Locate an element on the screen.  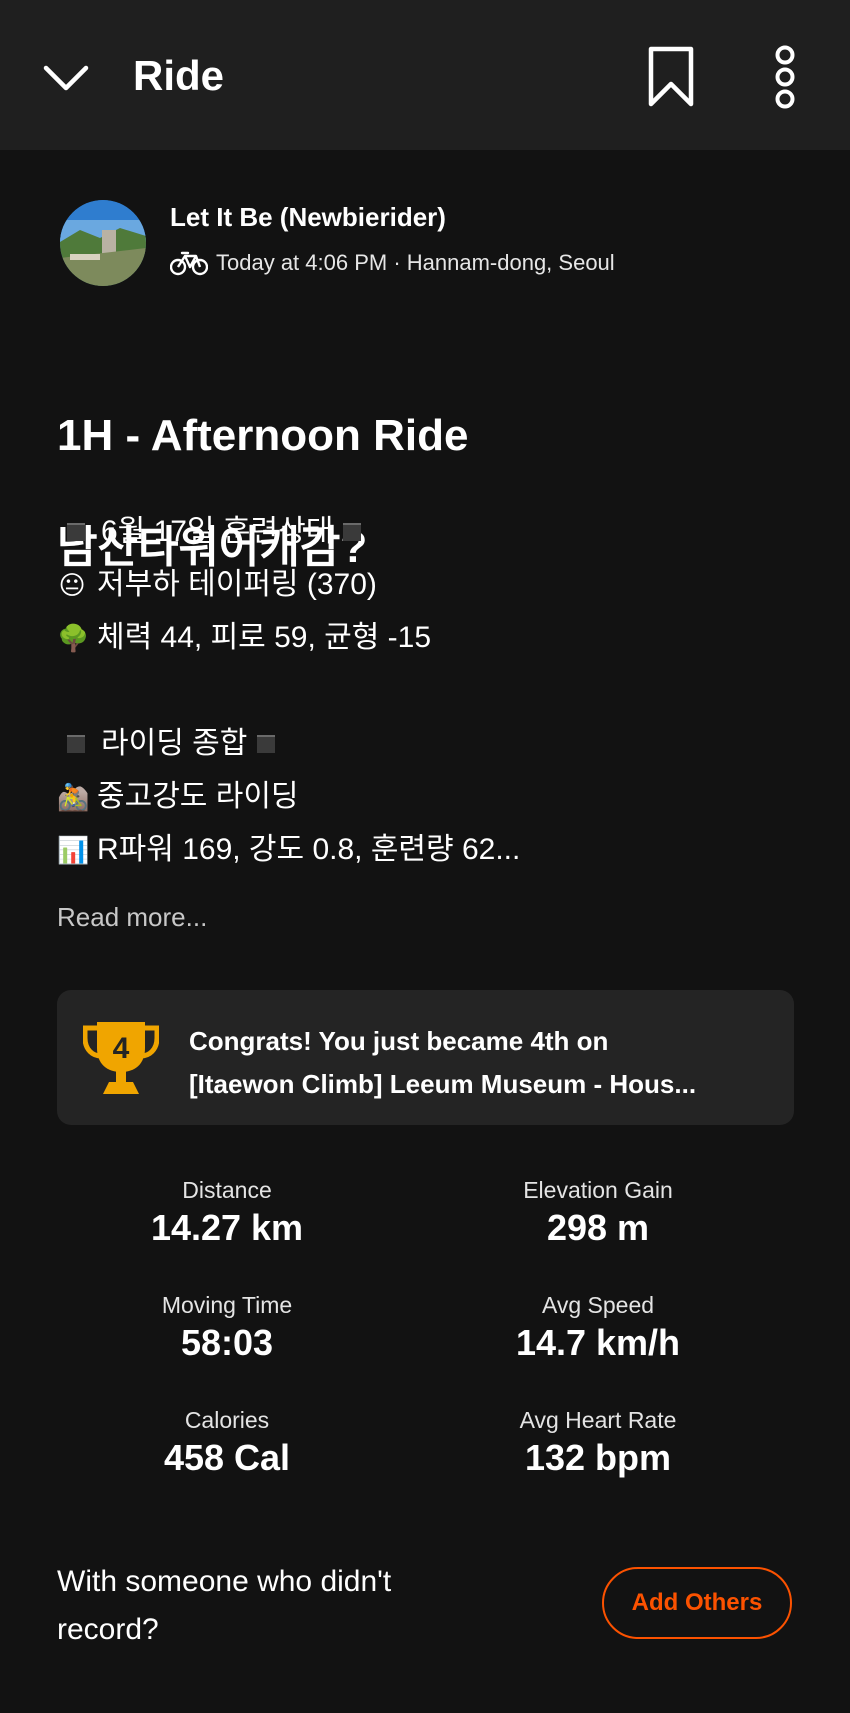
avatar-photo is located at coordinates (103, 243).